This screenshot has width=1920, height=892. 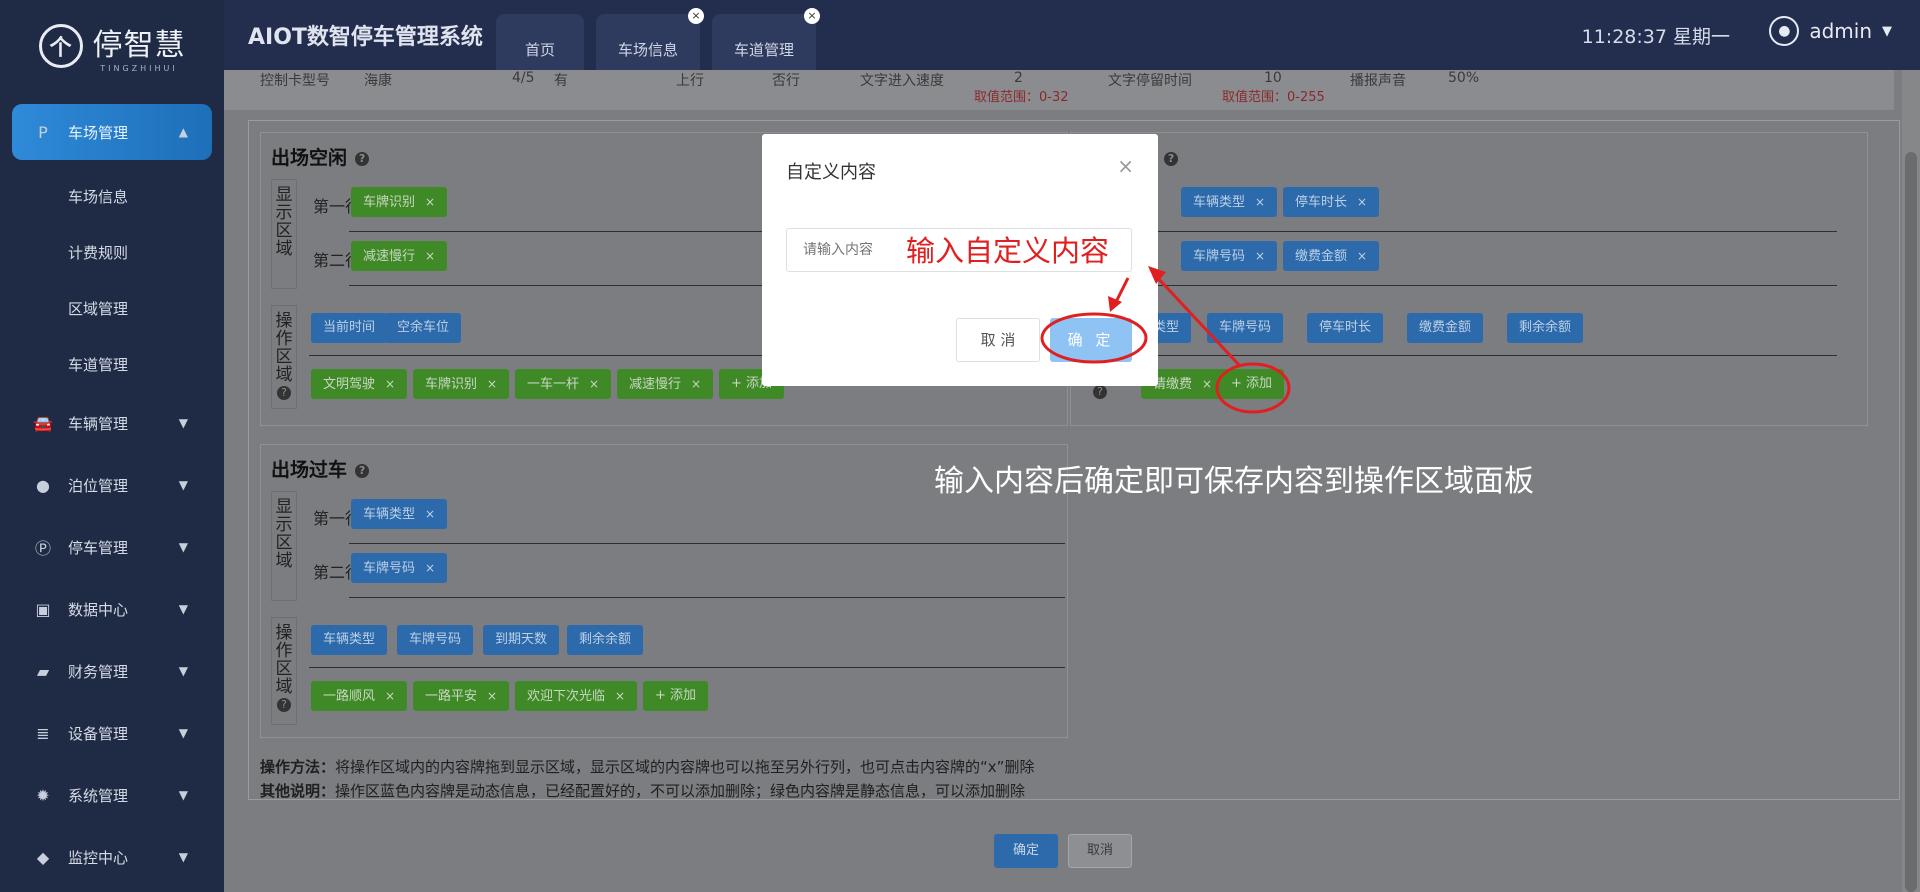 I want to click on chip-civil-driving: 文明驾驶 ×, so click(x=359, y=384).